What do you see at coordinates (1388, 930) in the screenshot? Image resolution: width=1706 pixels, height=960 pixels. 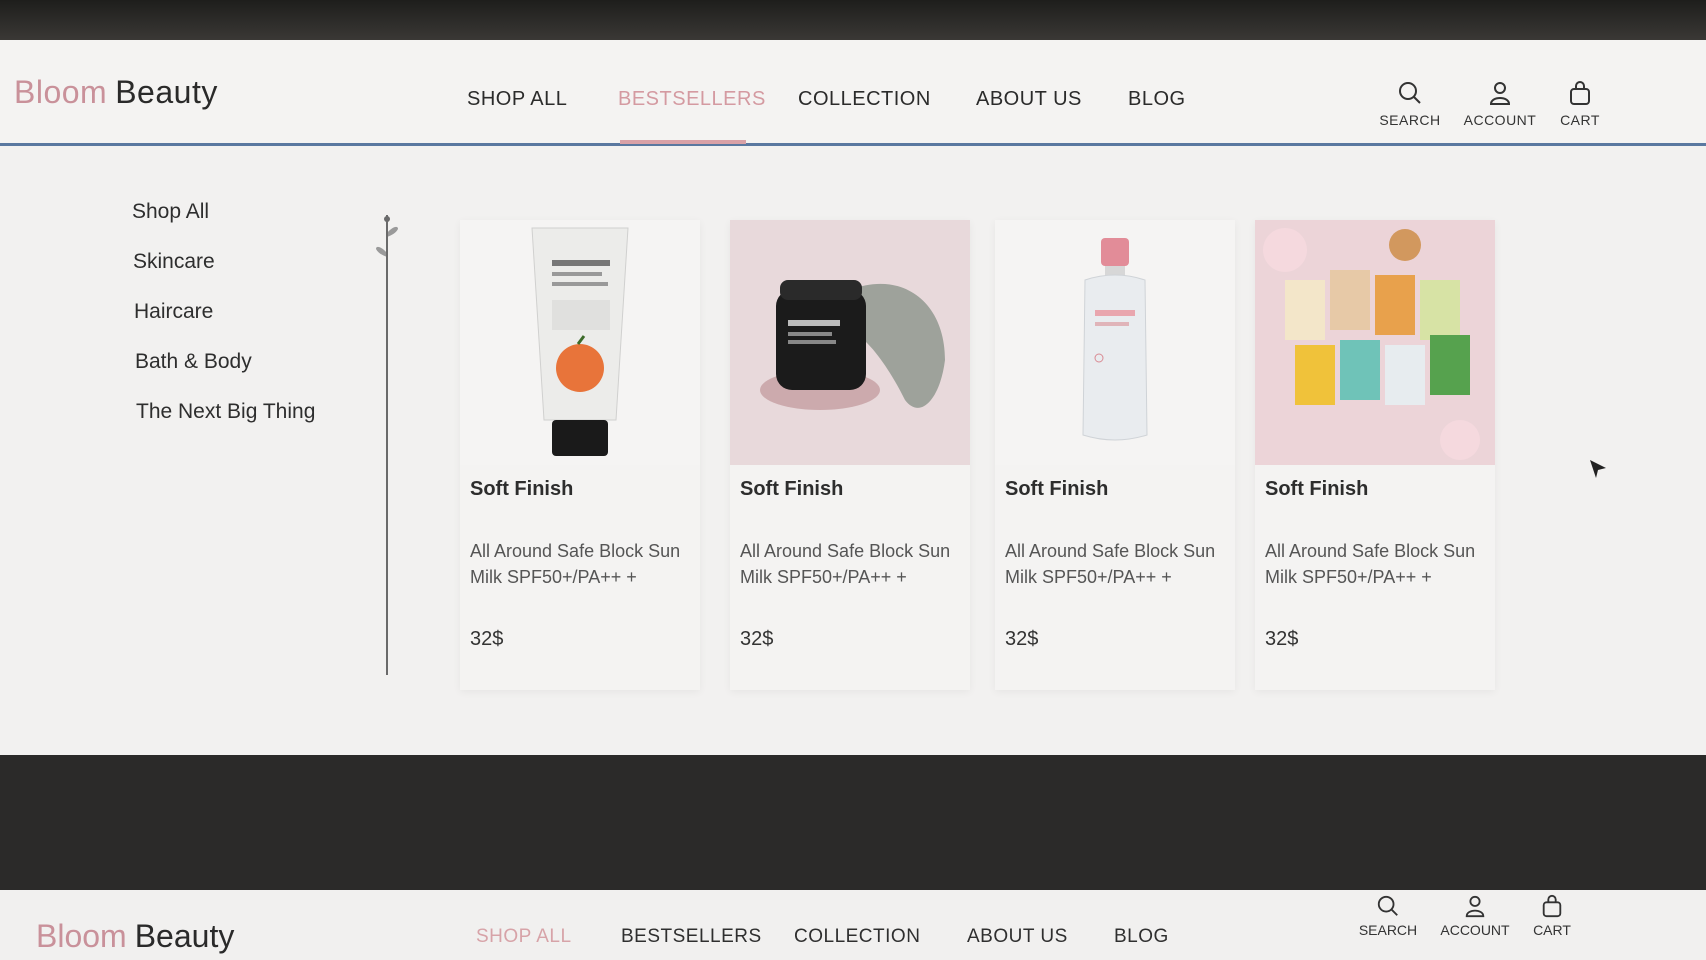 I see `bottom-search-label: SEARCH` at bounding box center [1388, 930].